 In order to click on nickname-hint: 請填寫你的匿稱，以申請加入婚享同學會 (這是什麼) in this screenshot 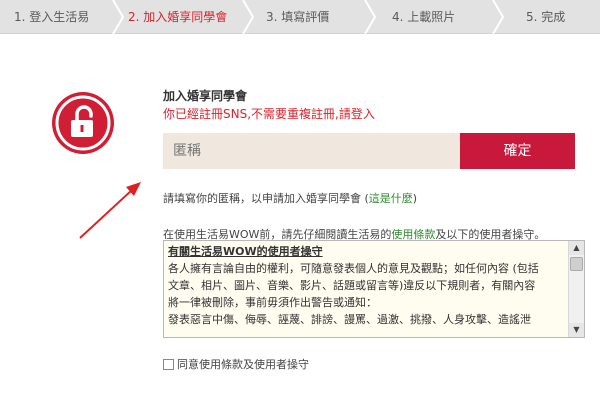, I will do `click(290, 198)`.